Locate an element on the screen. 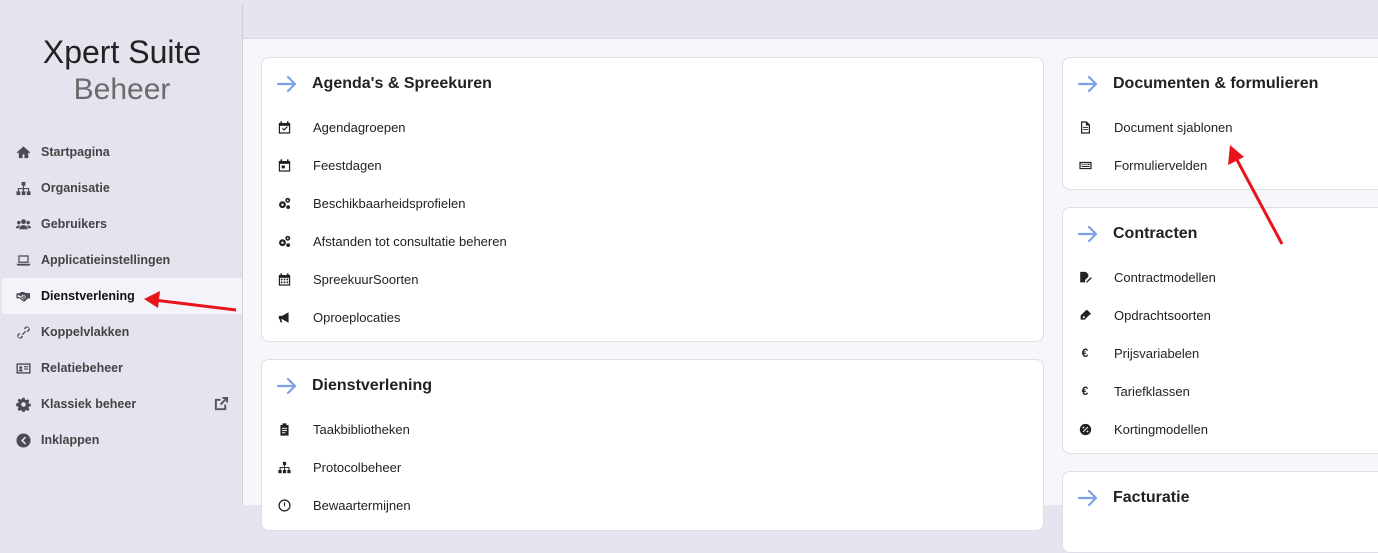  item-label: Taakbibliotheken is located at coordinates (361, 429).